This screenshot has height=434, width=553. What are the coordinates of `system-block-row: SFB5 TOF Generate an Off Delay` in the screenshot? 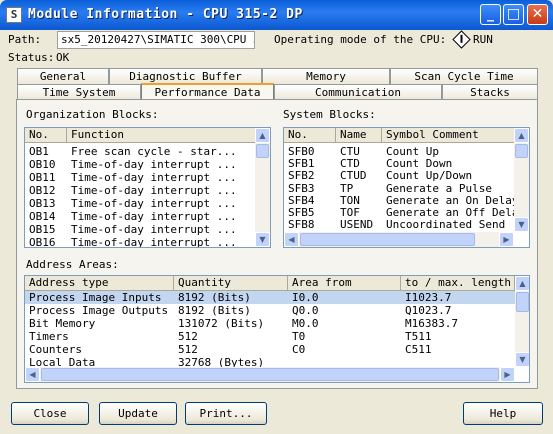 It's located at (399, 212).